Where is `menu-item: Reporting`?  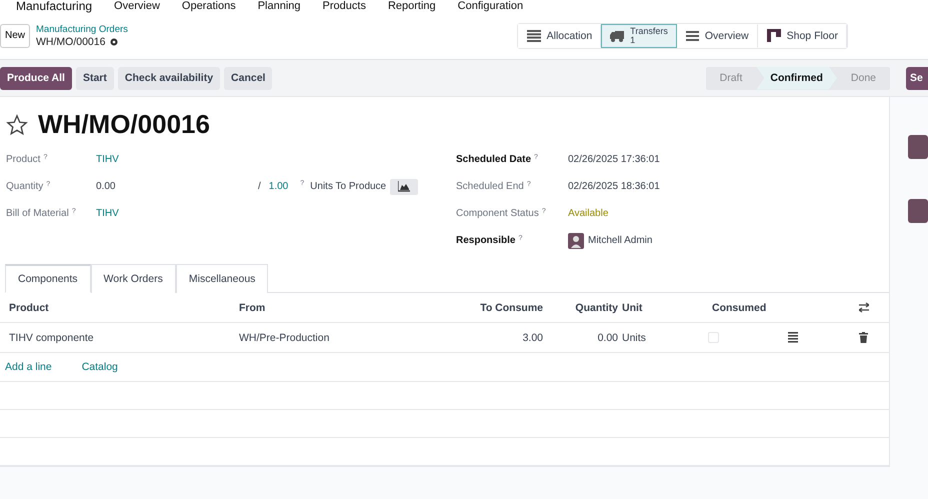
menu-item: Reporting is located at coordinates (412, 6).